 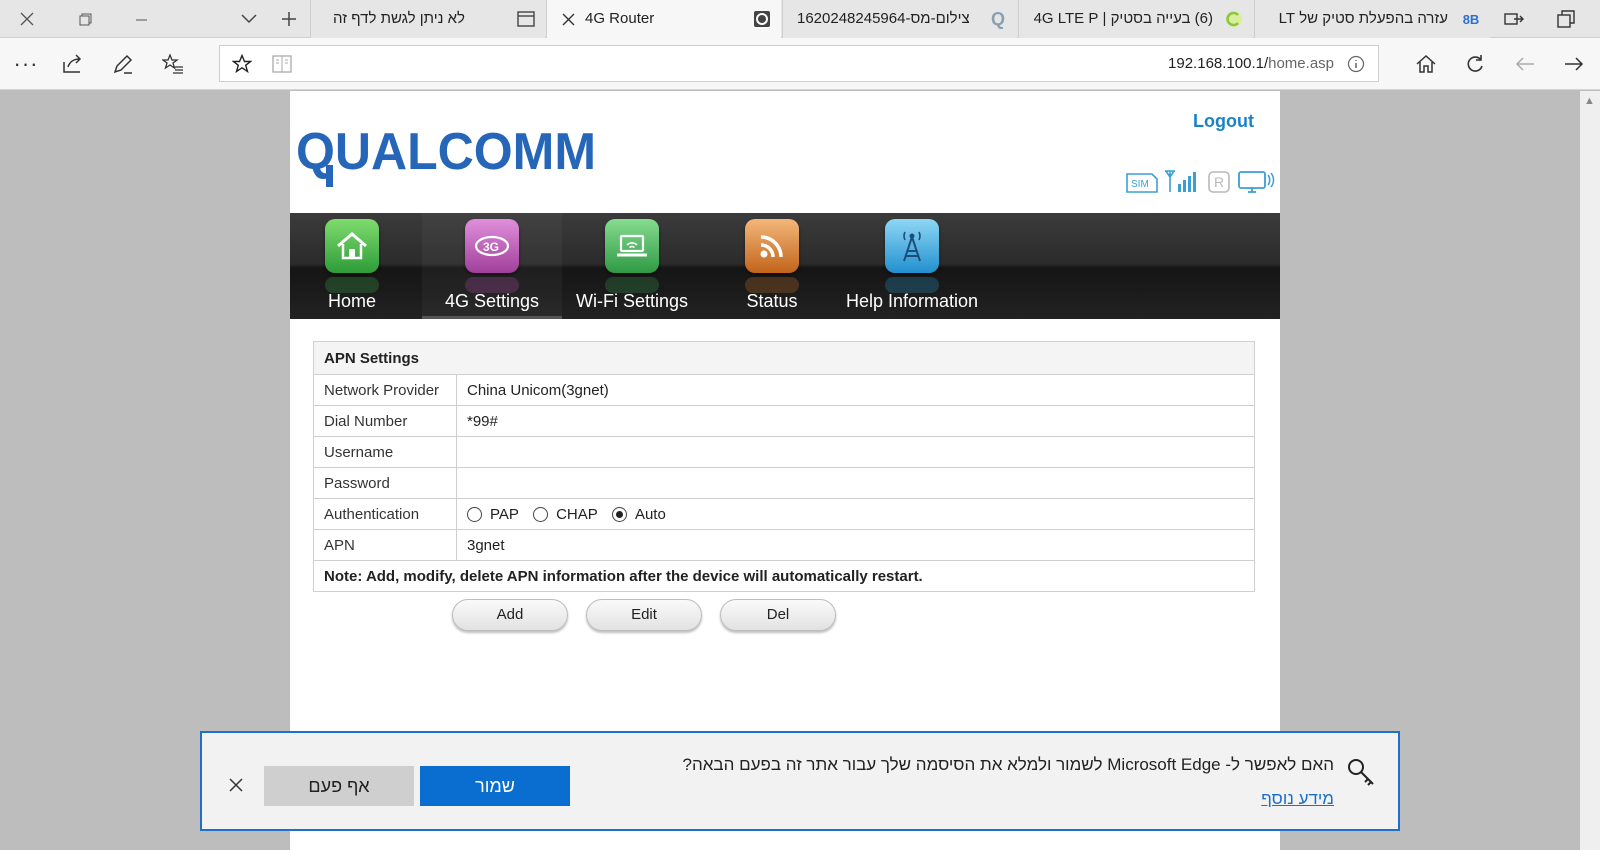 I want to click on add-button: Add, so click(x=510, y=615).